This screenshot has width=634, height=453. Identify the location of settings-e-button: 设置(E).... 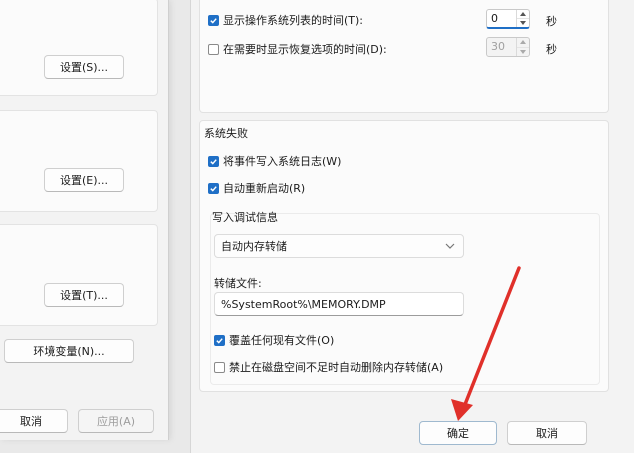
(84, 180).